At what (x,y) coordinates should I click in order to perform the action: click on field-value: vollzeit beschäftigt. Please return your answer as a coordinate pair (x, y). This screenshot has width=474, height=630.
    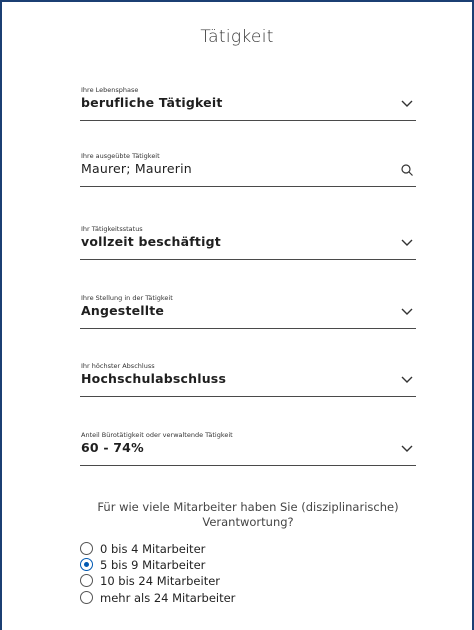
    Looking at the image, I should click on (151, 241).